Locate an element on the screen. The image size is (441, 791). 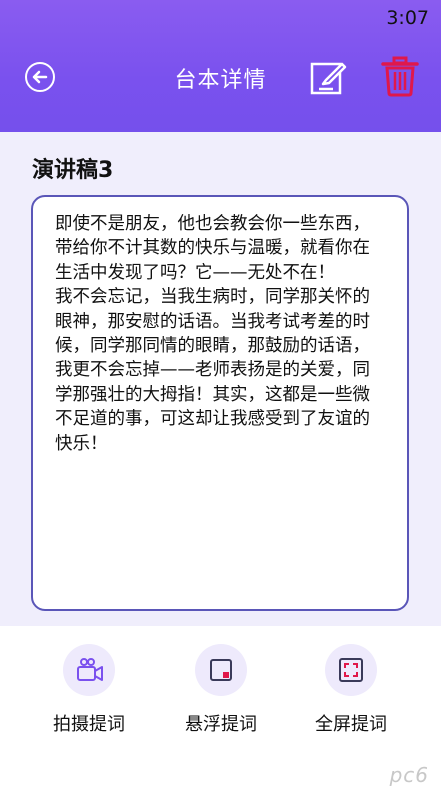
fullscreen-prompter-button: 全屏提词 is located at coordinates (351, 690).